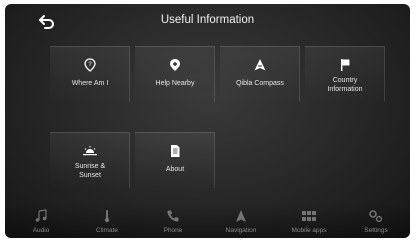 This screenshot has height=241, width=416. Describe the element at coordinates (345, 85) in the screenshot. I see `tile-label: Country Information` at that location.